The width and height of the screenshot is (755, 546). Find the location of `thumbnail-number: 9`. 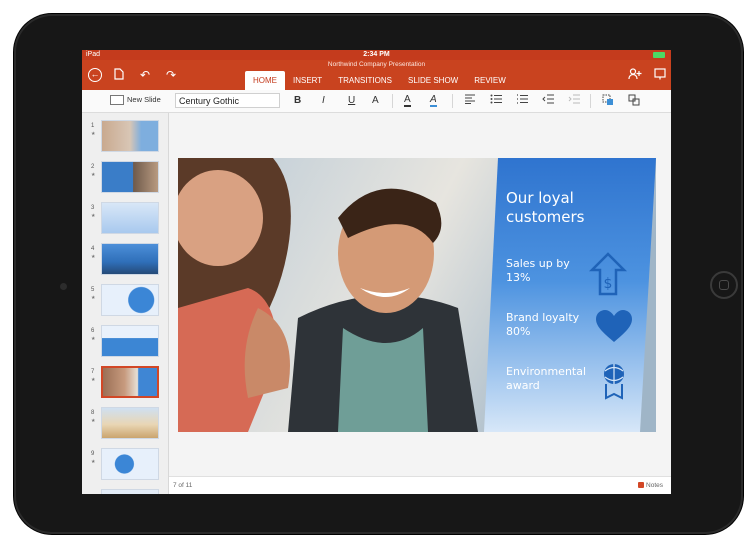

thumbnail-number: 9 is located at coordinates (93, 454).